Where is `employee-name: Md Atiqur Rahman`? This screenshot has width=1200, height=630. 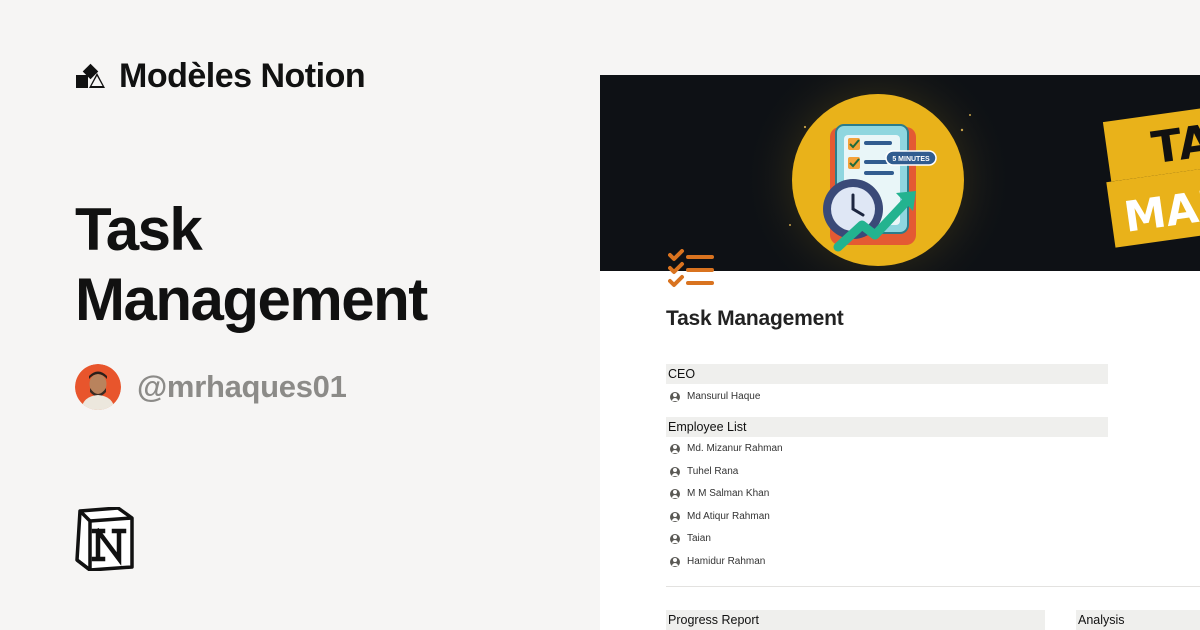
employee-name: Md Atiqur Rahman is located at coordinates (728, 516).